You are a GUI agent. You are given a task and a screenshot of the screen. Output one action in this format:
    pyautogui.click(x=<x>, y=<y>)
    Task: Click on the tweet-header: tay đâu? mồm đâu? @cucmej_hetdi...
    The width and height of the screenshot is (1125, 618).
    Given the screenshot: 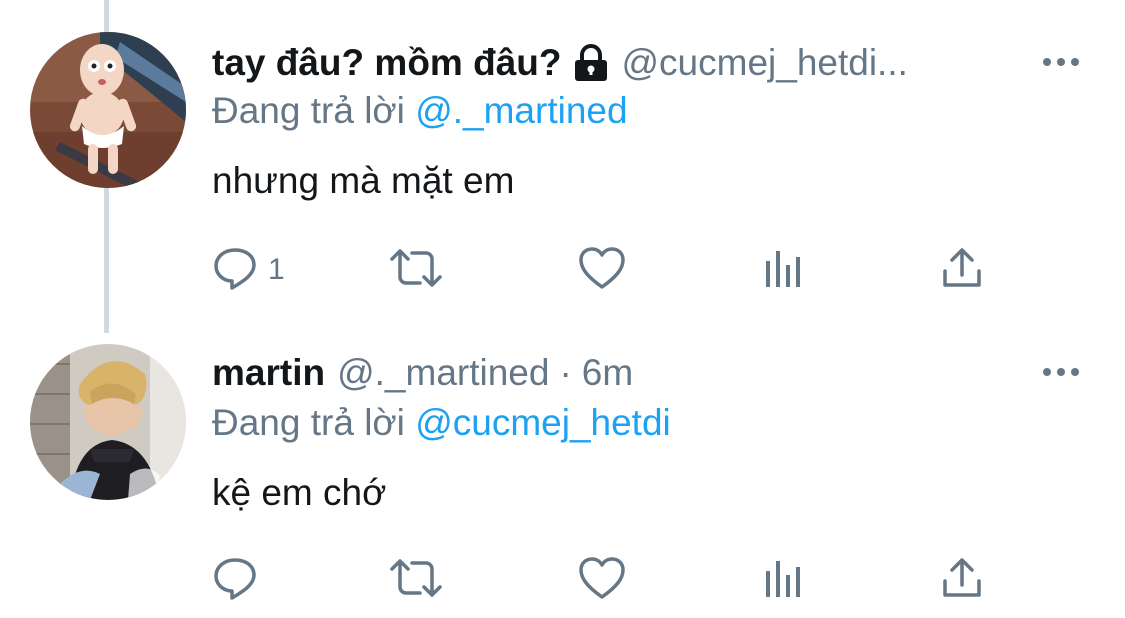 What is the action you would take?
    pyautogui.click(x=638, y=63)
    